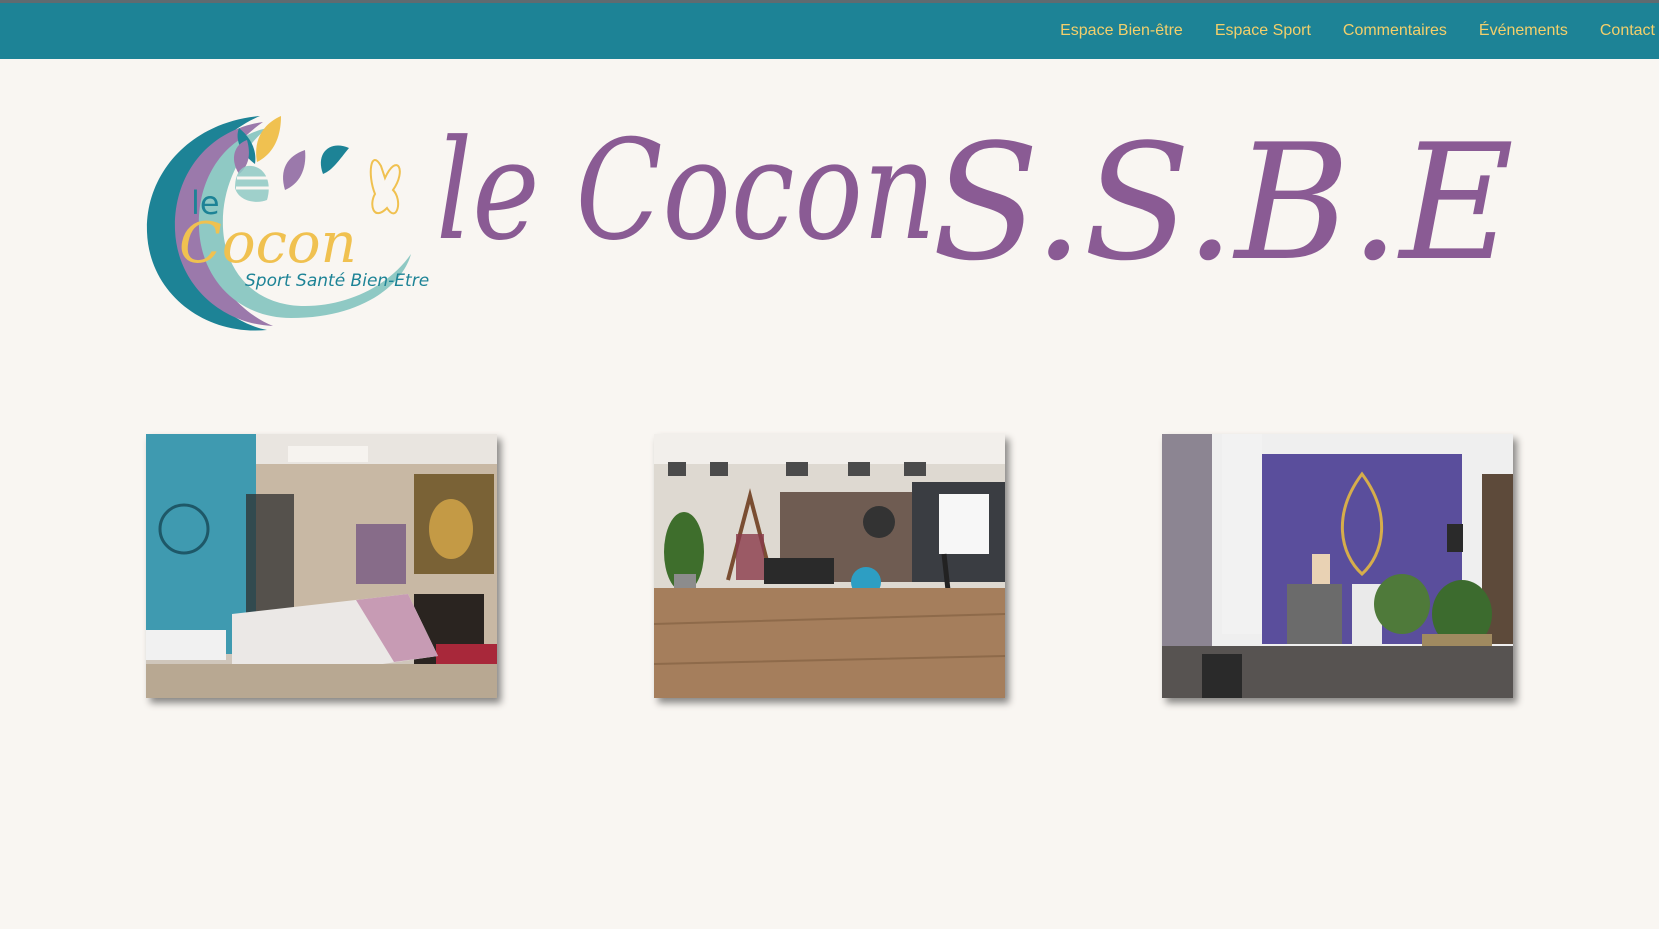  I want to click on nav-item-contact: Contact, so click(1621, 31).